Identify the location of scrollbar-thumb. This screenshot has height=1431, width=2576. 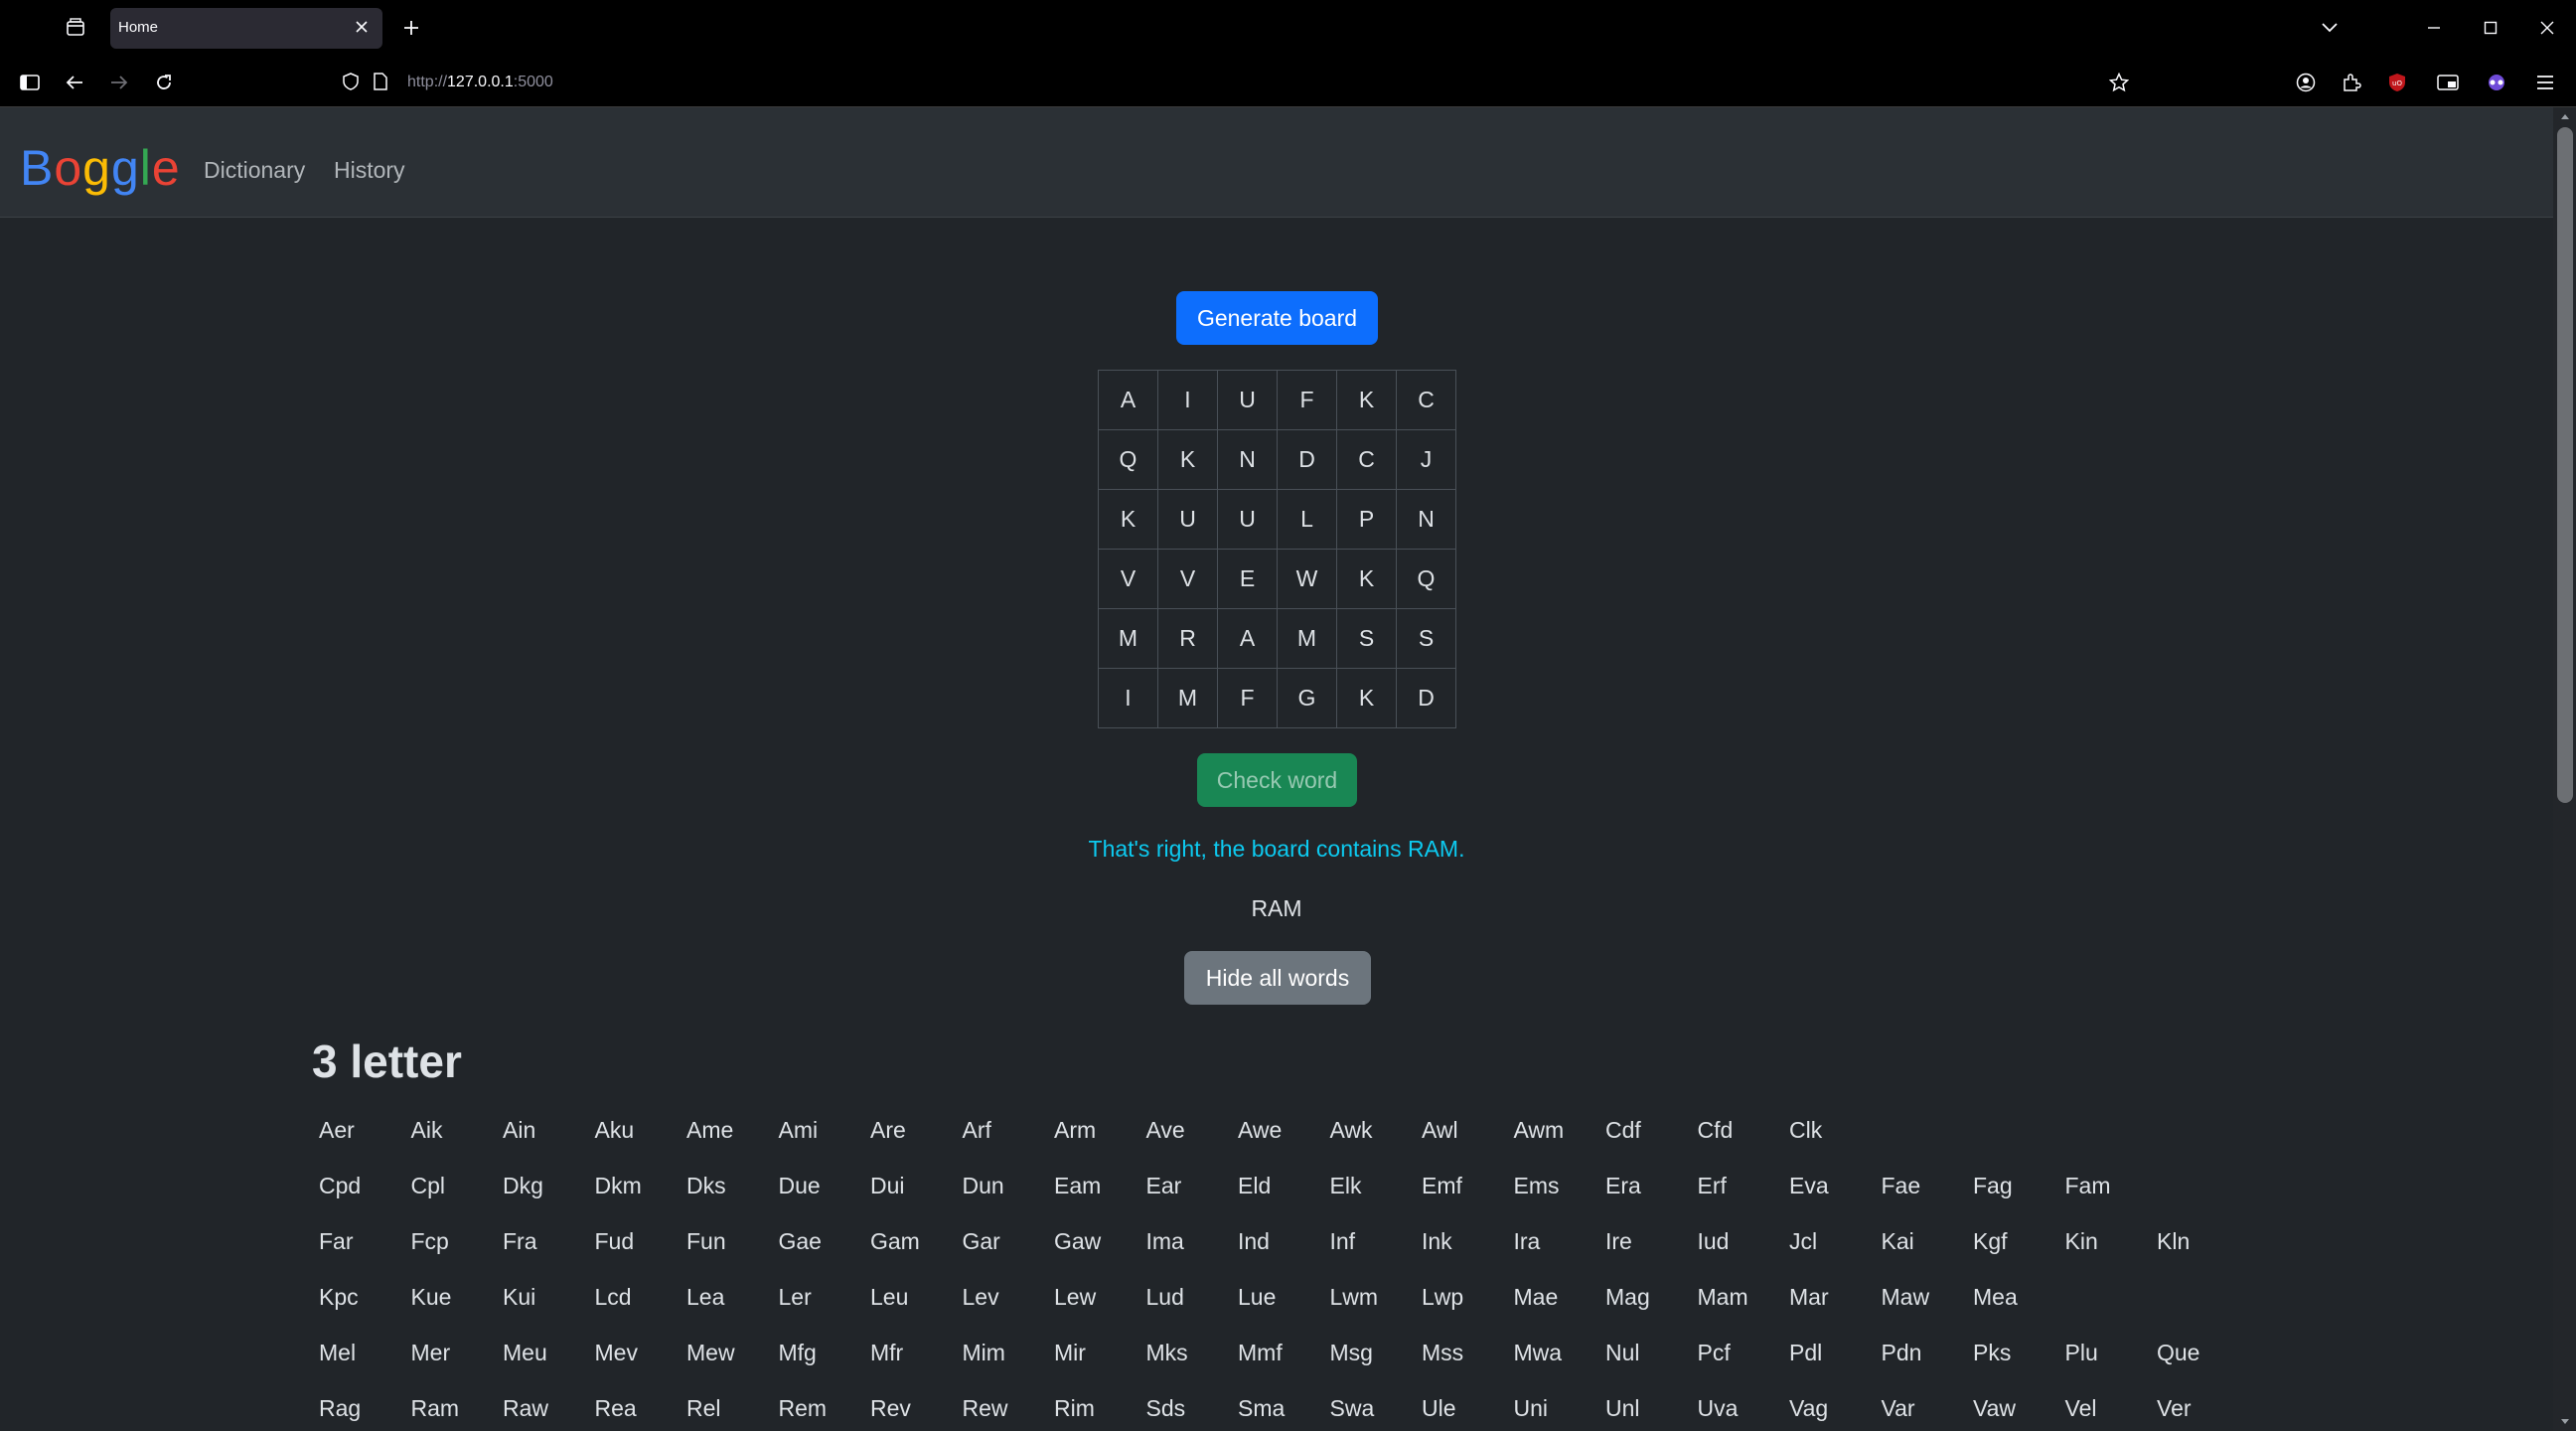
(2565, 465).